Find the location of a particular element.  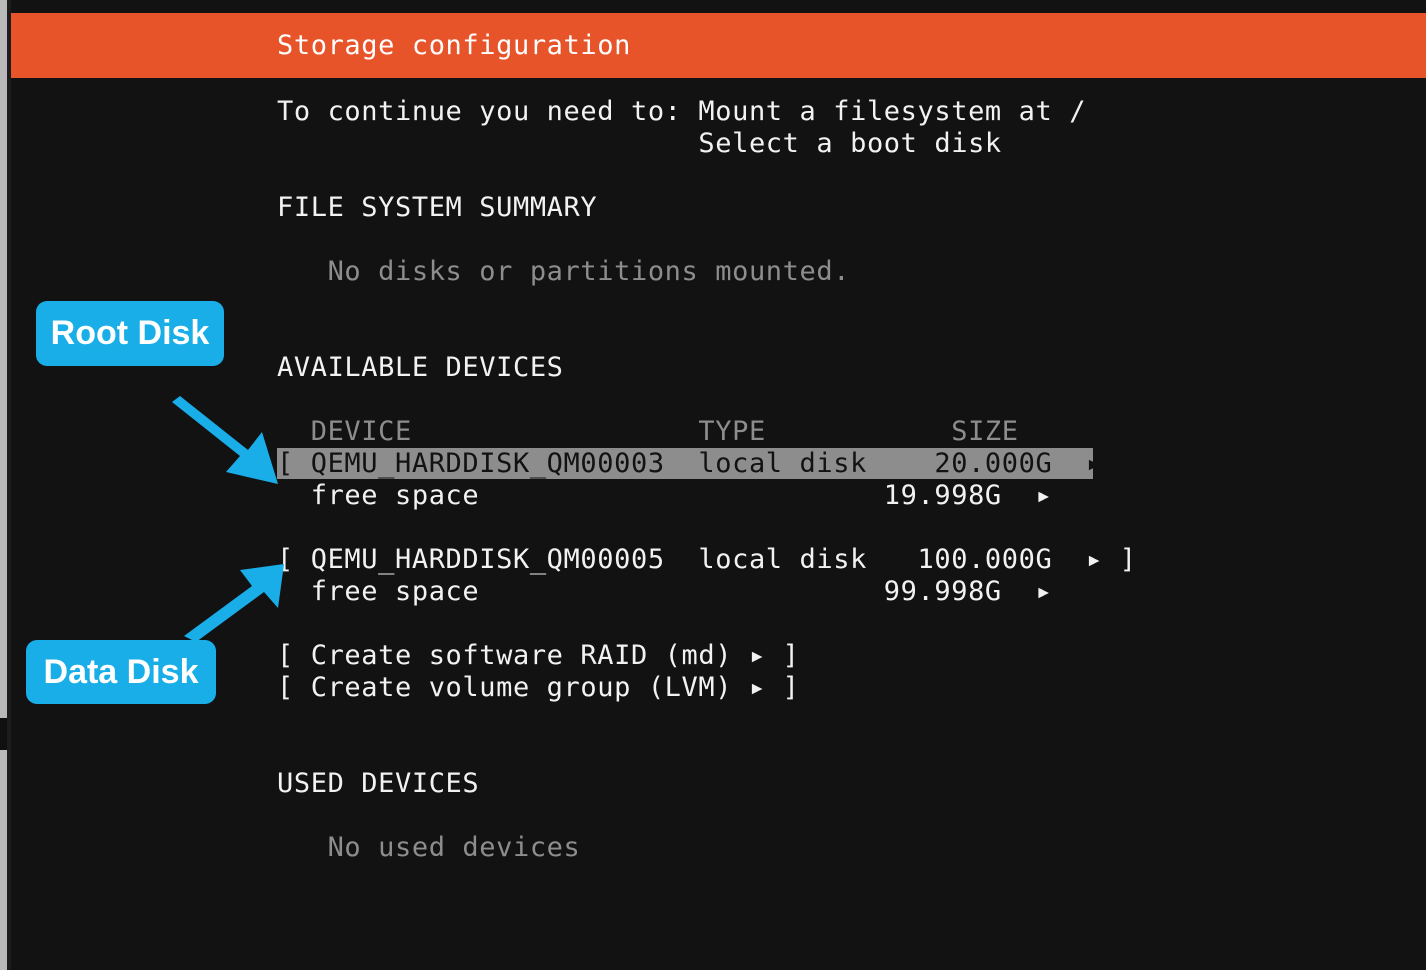

scrollbar-track is located at coordinates (3, 485).